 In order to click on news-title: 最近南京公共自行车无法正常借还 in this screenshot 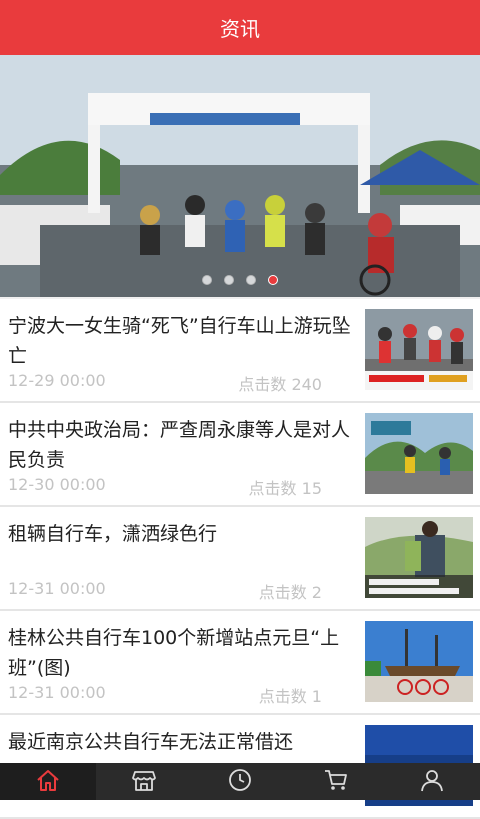, I will do `click(151, 742)`.